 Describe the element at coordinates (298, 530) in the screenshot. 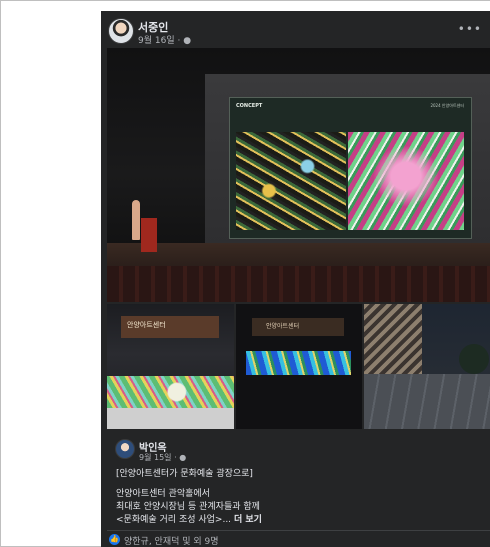

I see `divider` at that location.